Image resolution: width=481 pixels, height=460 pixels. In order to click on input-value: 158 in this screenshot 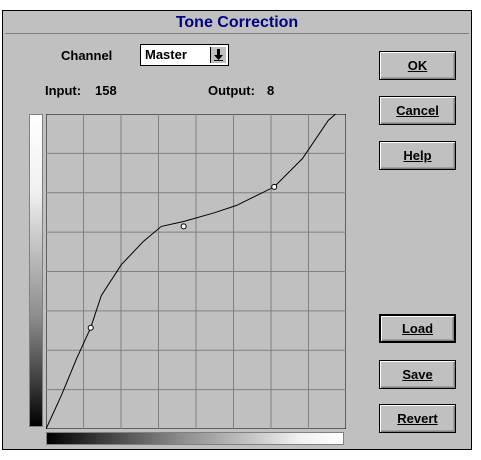, I will do `click(106, 90)`.